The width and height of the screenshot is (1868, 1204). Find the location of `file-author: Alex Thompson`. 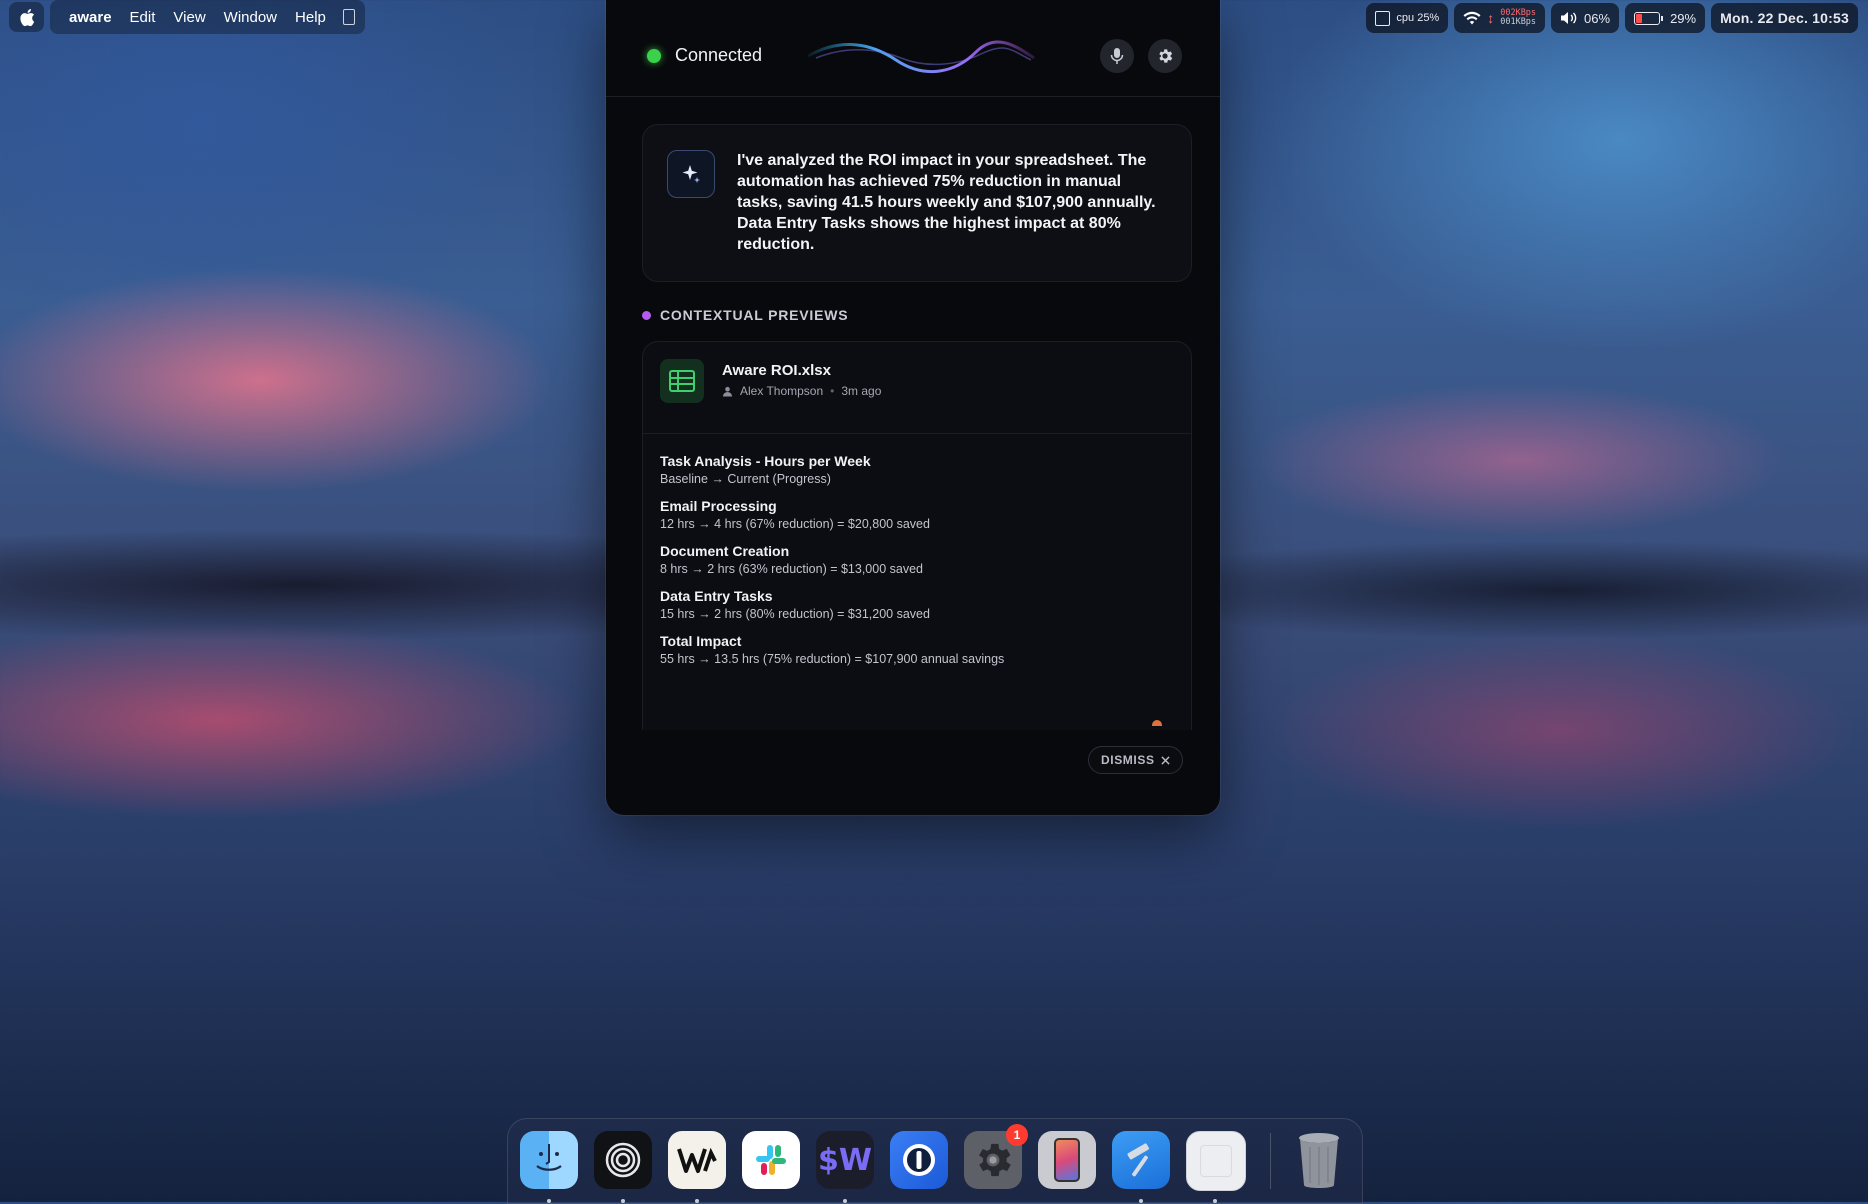

file-author: Alex Thompson is located at coordinates (782, 391).